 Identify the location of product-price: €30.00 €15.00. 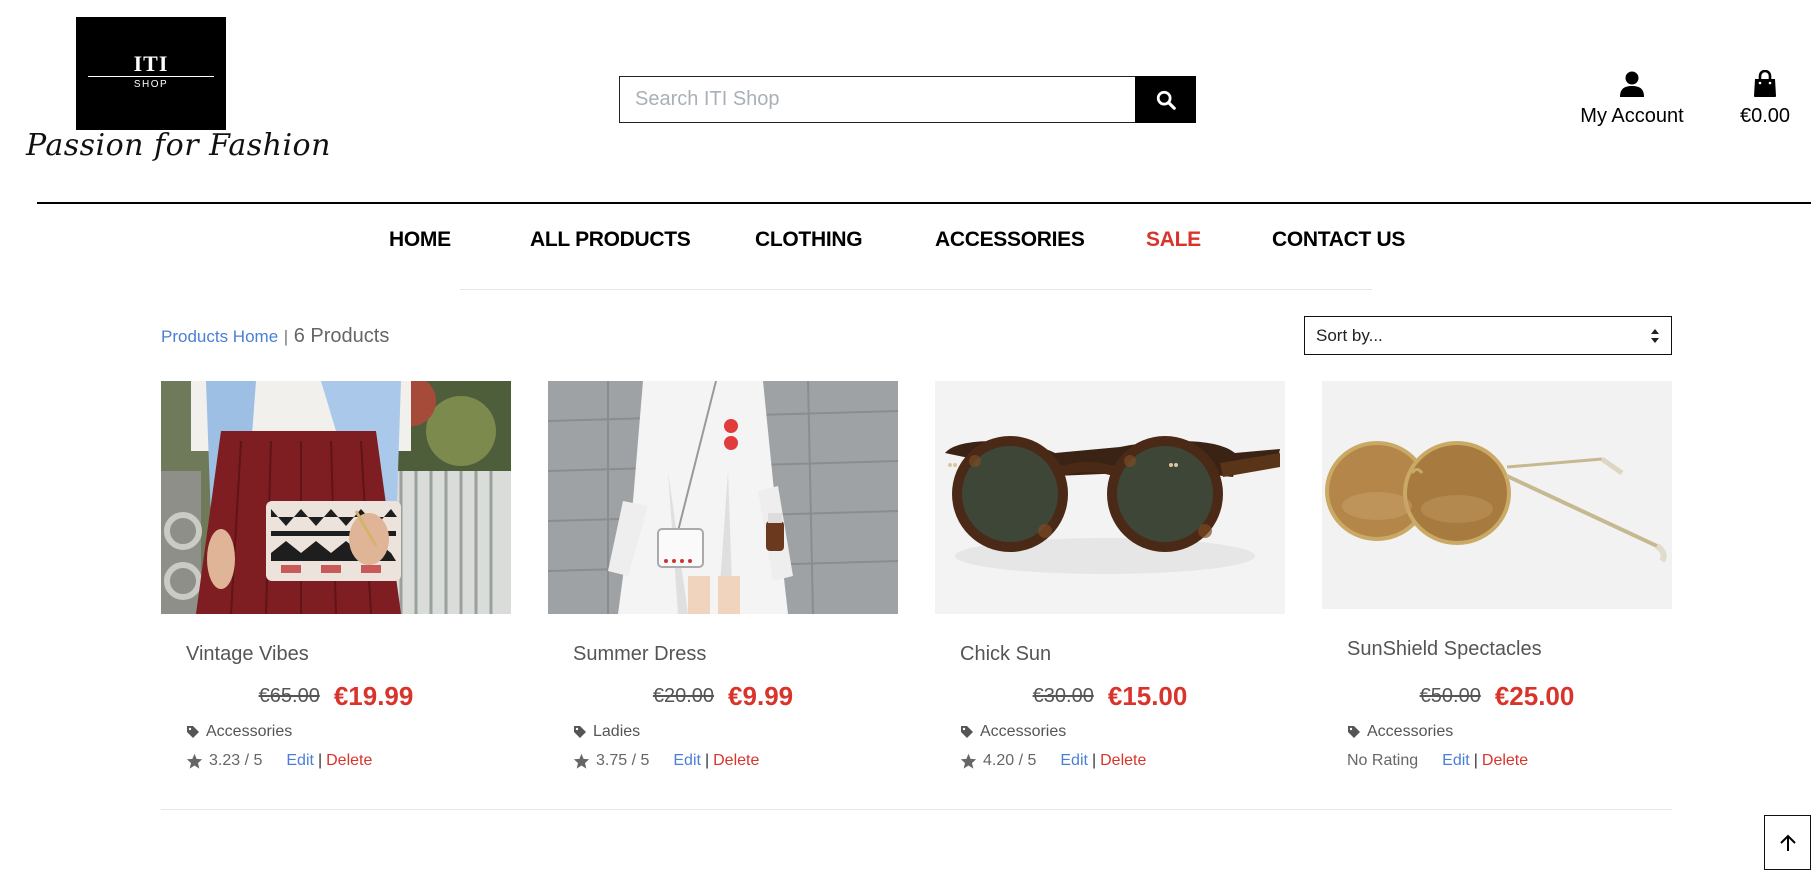
(1110, 696).